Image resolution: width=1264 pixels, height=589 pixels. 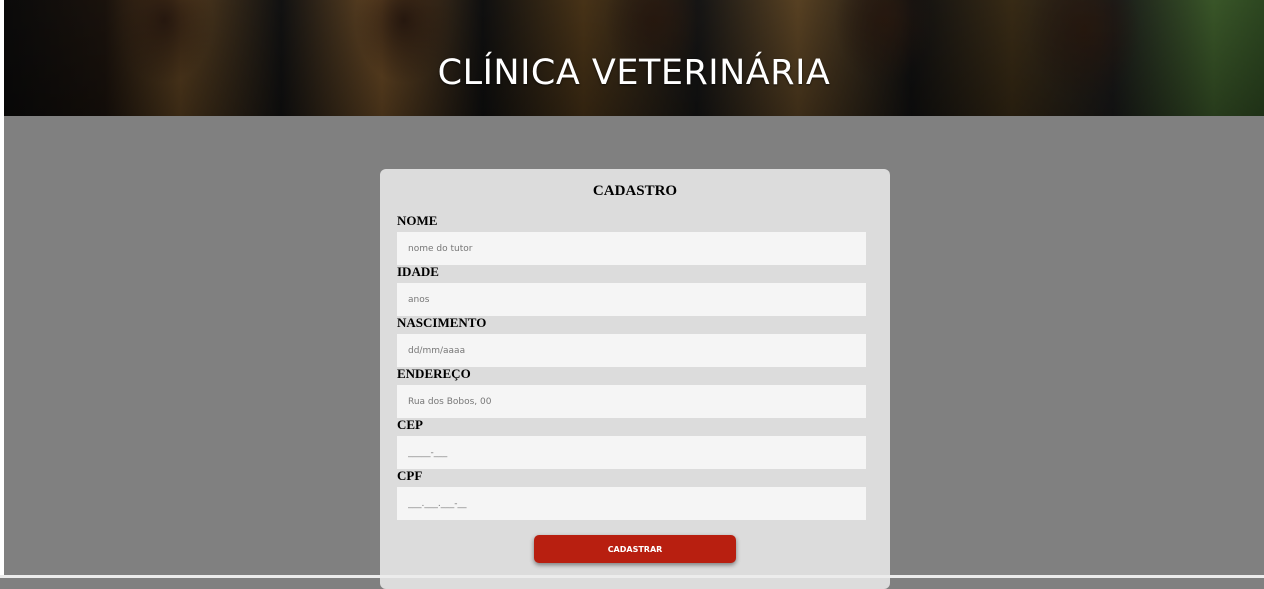 I want to click on address-input, so click(x=631, y=401).